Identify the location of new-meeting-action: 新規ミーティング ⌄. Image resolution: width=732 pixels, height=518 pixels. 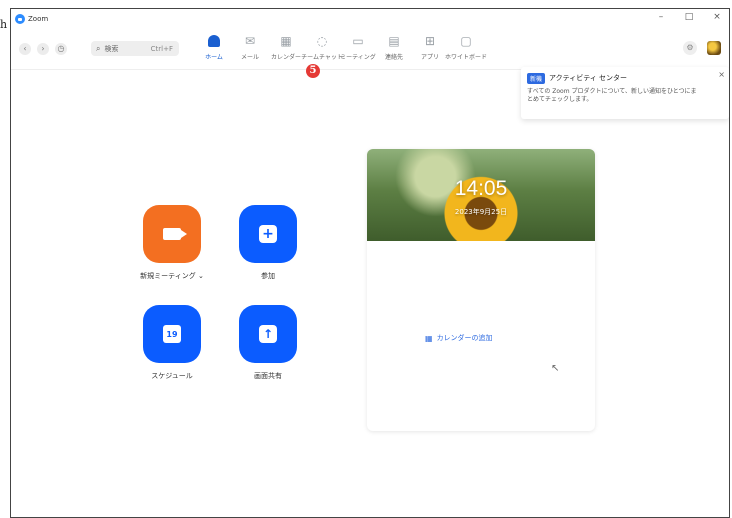
(172, 243).